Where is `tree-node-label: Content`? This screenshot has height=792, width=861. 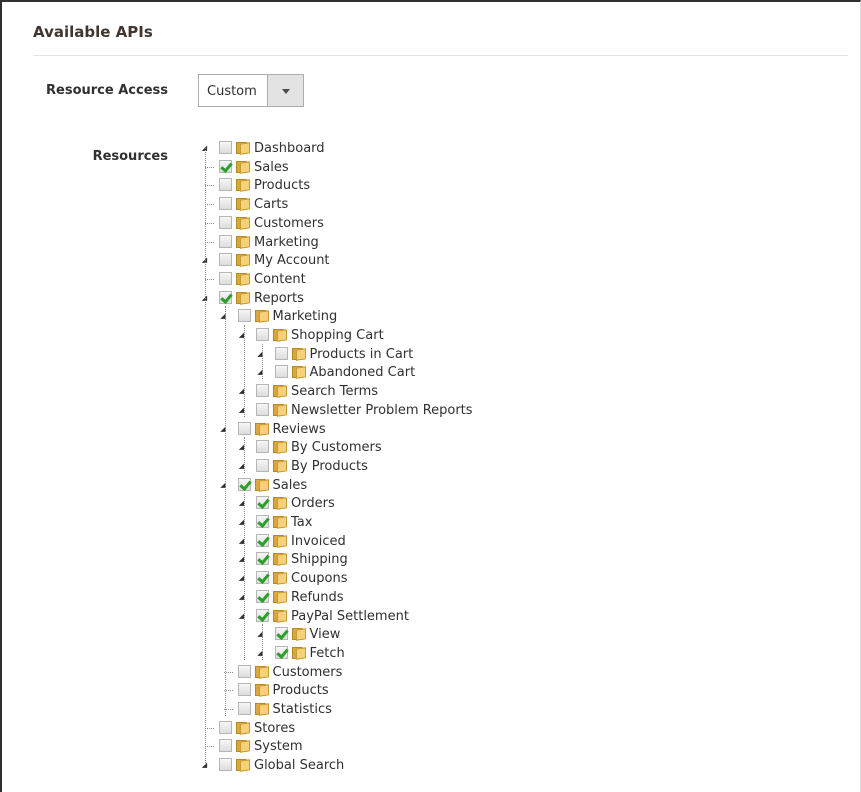 tree-node-label: Content is located at coordinates (280, 279).